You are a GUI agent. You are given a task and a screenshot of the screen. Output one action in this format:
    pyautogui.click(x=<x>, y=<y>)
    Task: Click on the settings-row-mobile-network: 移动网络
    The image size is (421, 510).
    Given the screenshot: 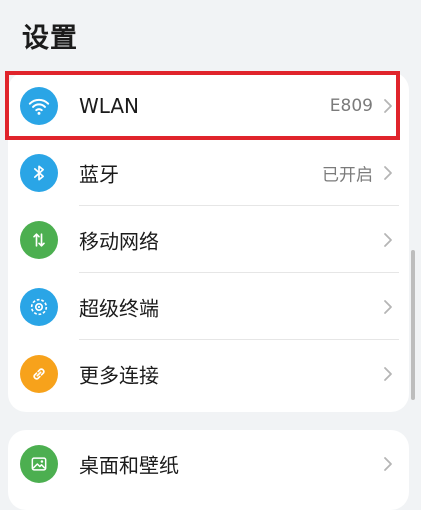 What is the action you would take?
    pyautogui.click(x=208, y=239)
    